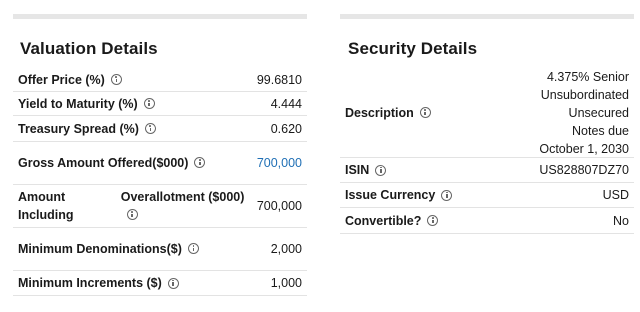  I want to click on row-issue-currency: Issue Currency USD, so click(487, 195).